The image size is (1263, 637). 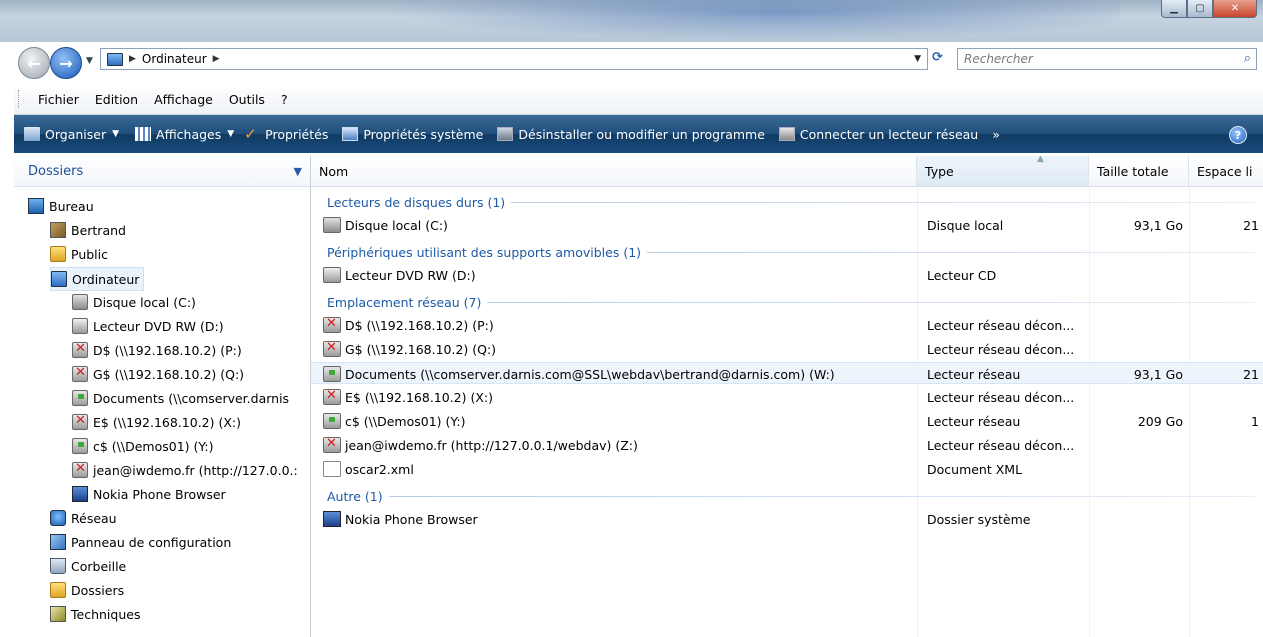 I want to click on menu-edition: Edition, so click(x=116, y=99).